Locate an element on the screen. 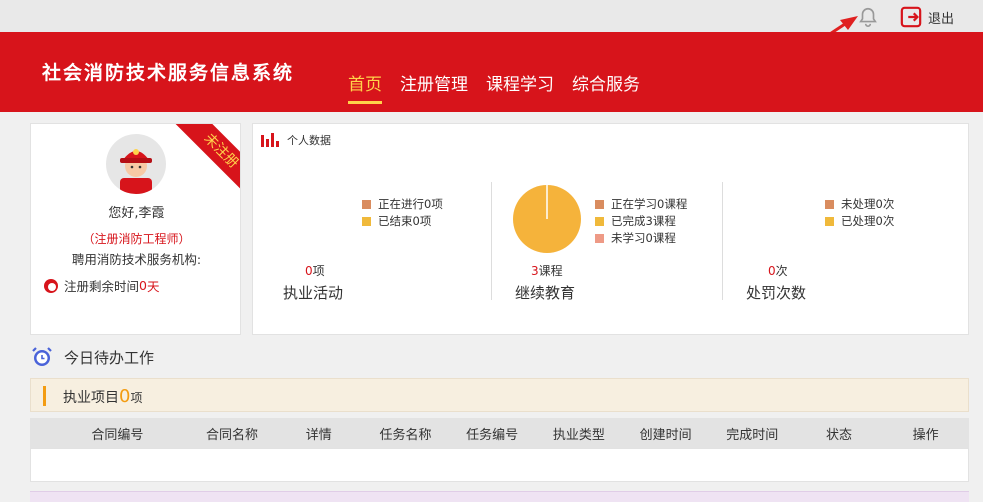 The height and width of the screenshot is (502, 983). legend-not-started: 未学习0课程 is located at coordinates (643, 238).